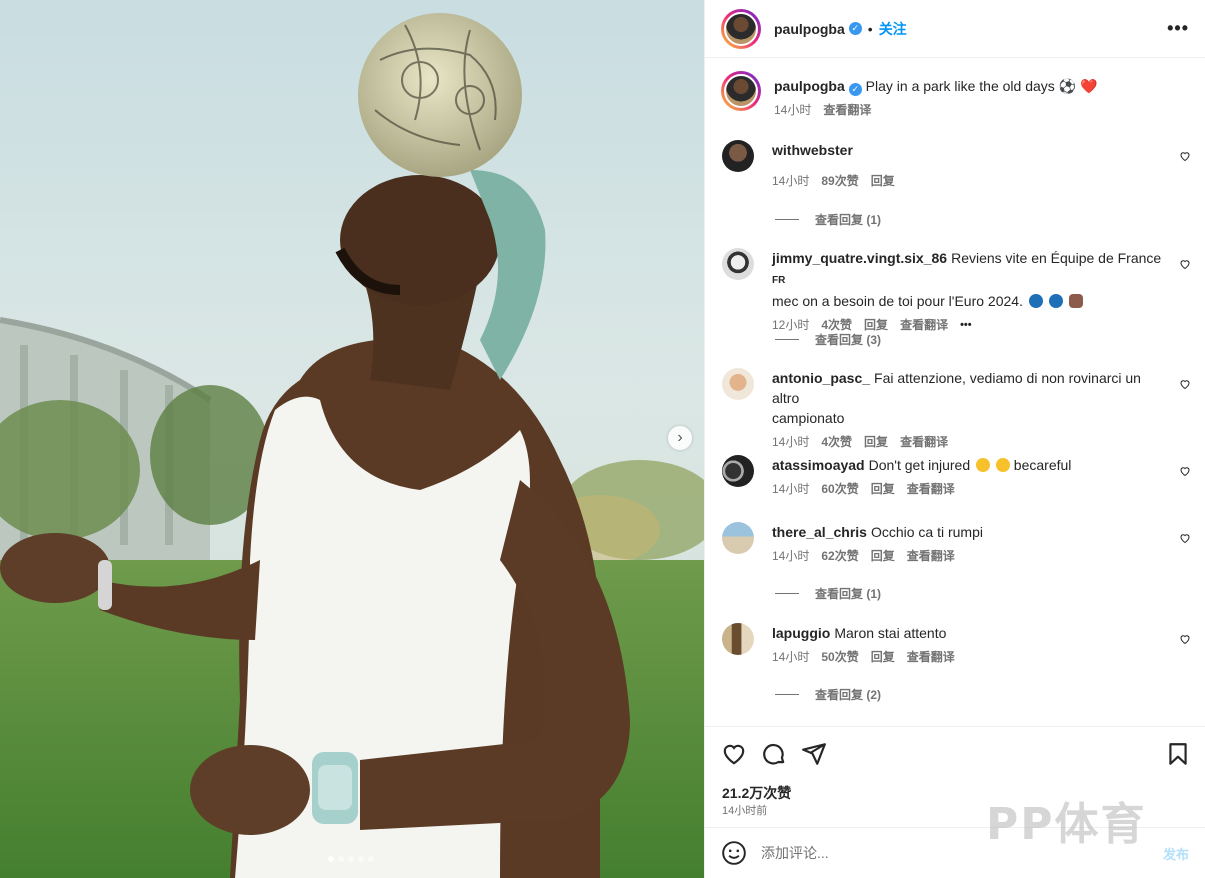 The width and height of the screenshot is (1205, 878). I want to click on view-replies-button: 查看回复 (2), so click(828, 694).